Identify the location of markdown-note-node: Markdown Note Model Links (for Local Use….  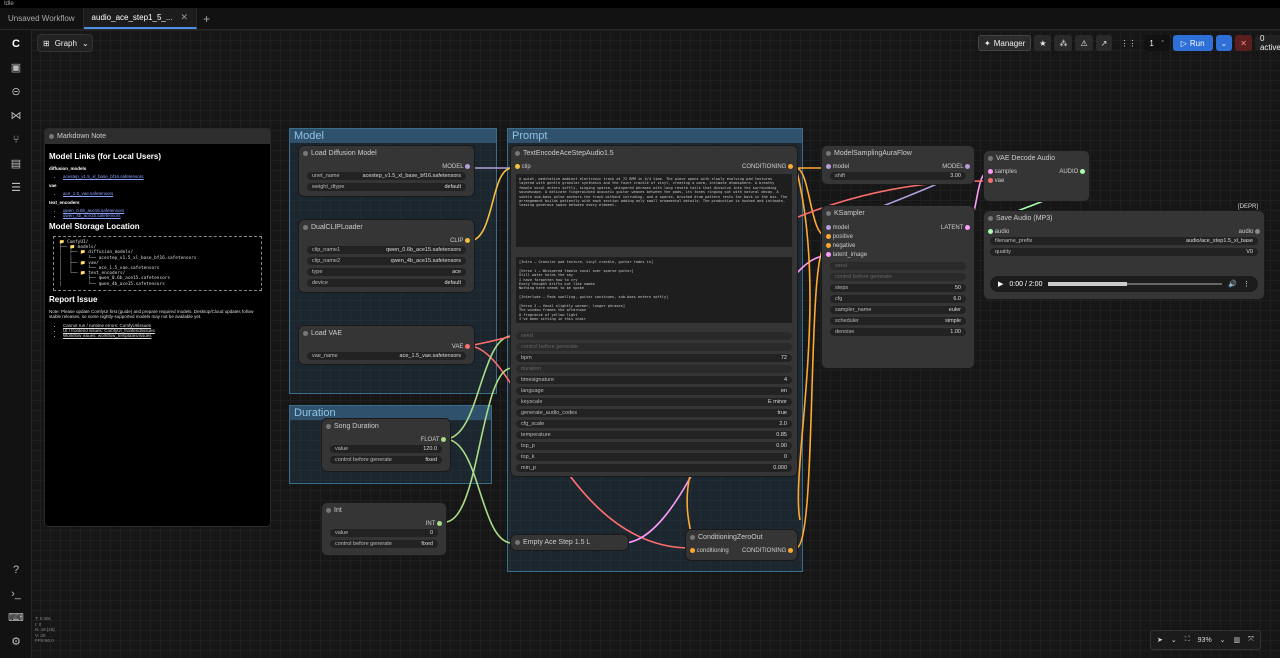
(157, 327).